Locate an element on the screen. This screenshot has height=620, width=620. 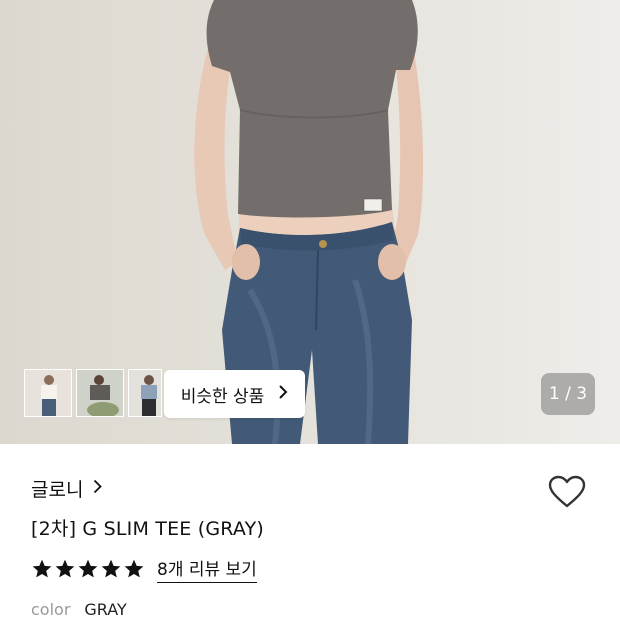
wishlist-button is located at coordinates (567, 492).